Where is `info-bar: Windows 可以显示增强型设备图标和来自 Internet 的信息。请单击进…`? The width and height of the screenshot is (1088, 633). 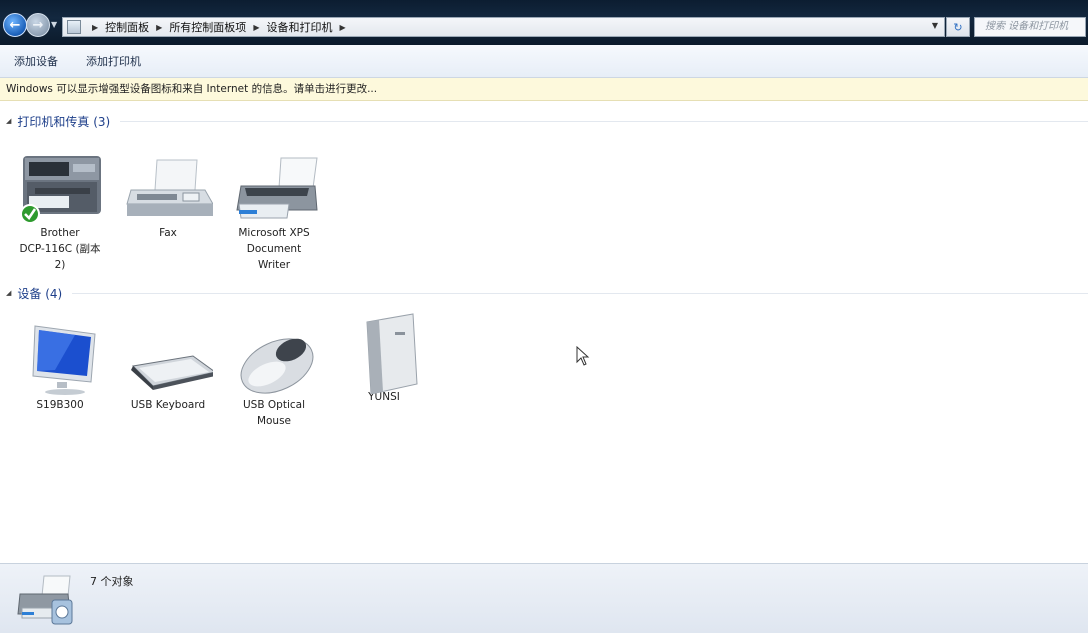 info-bar: Windows 可以显示增强型设备图标和来自 Internet 的信息。请单击进… is located at coordinates (544, 89).